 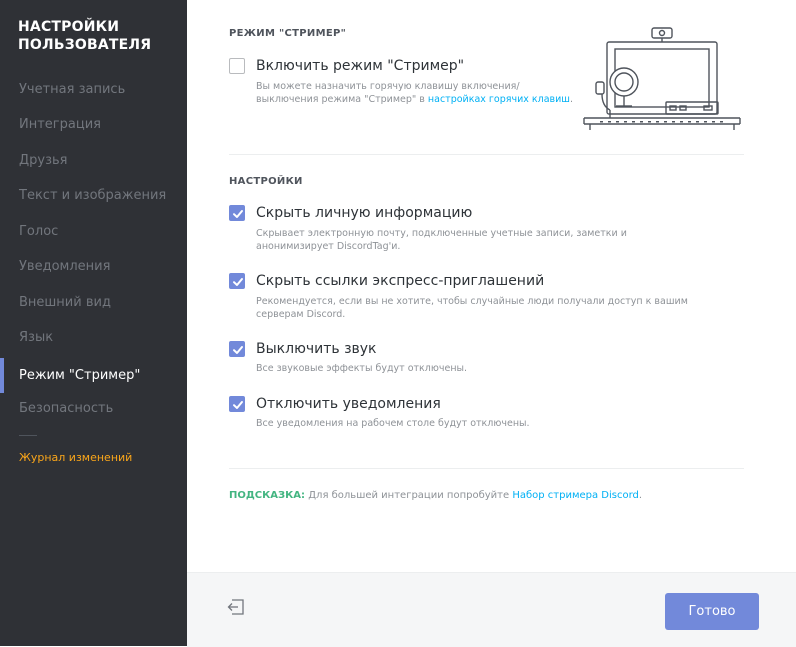 I want to click on sidebar-item-language: Язык, so click(x=93, y=338).